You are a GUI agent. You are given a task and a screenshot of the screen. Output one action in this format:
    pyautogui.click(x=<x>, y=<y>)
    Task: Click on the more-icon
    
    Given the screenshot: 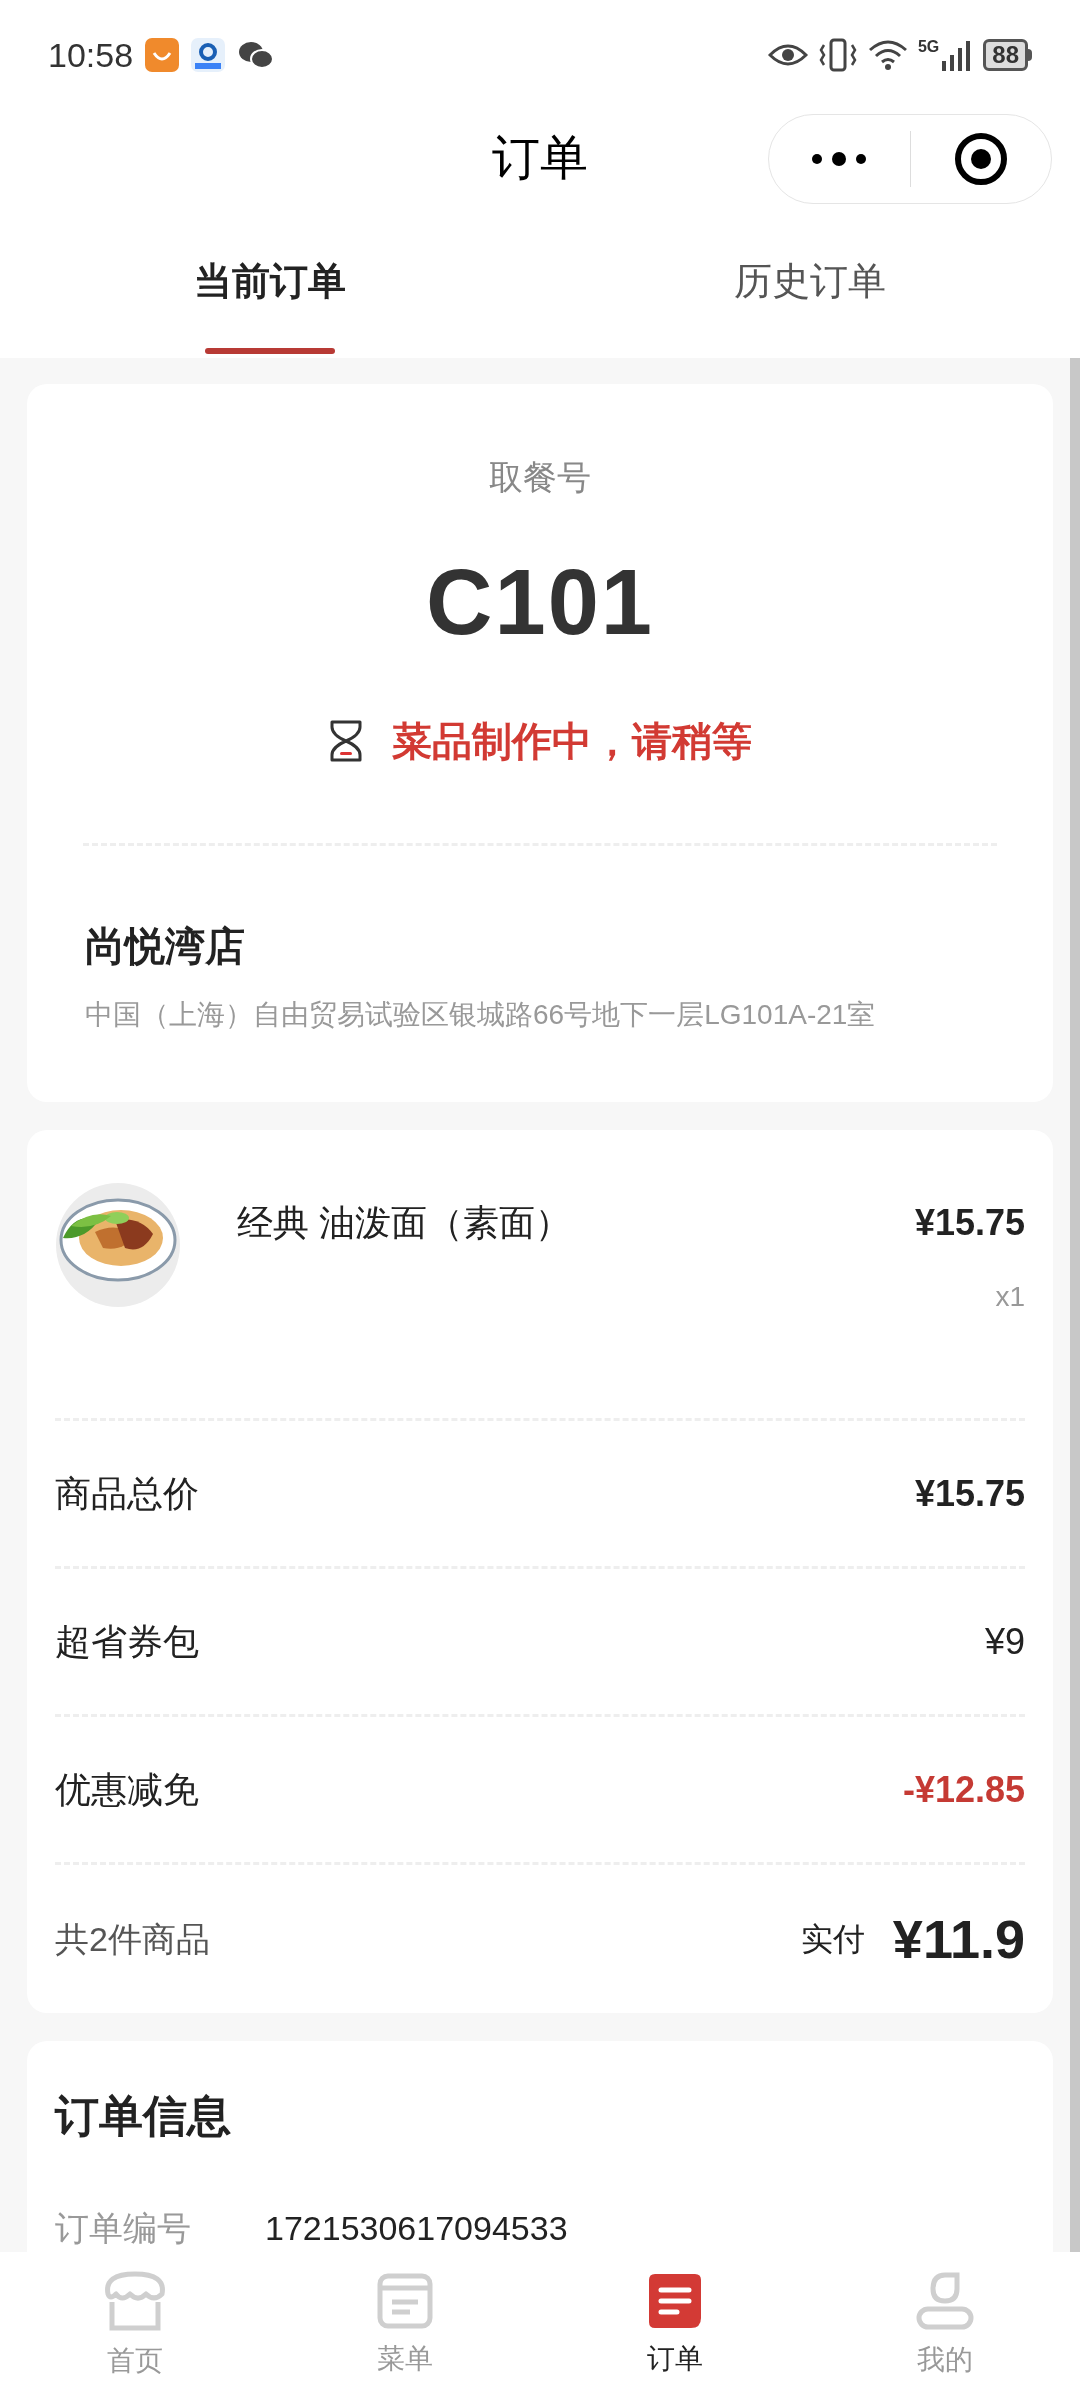 What is the action you would take?
    pyautogui.click(x=839, y=159)
    